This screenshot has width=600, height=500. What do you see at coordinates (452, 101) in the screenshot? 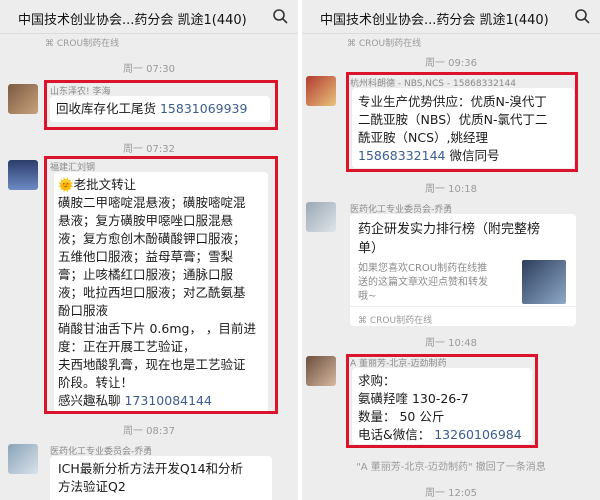
I see `message-line: 专业生产优势供应：优质N-溴代丁` at bounding box center [452, 101].